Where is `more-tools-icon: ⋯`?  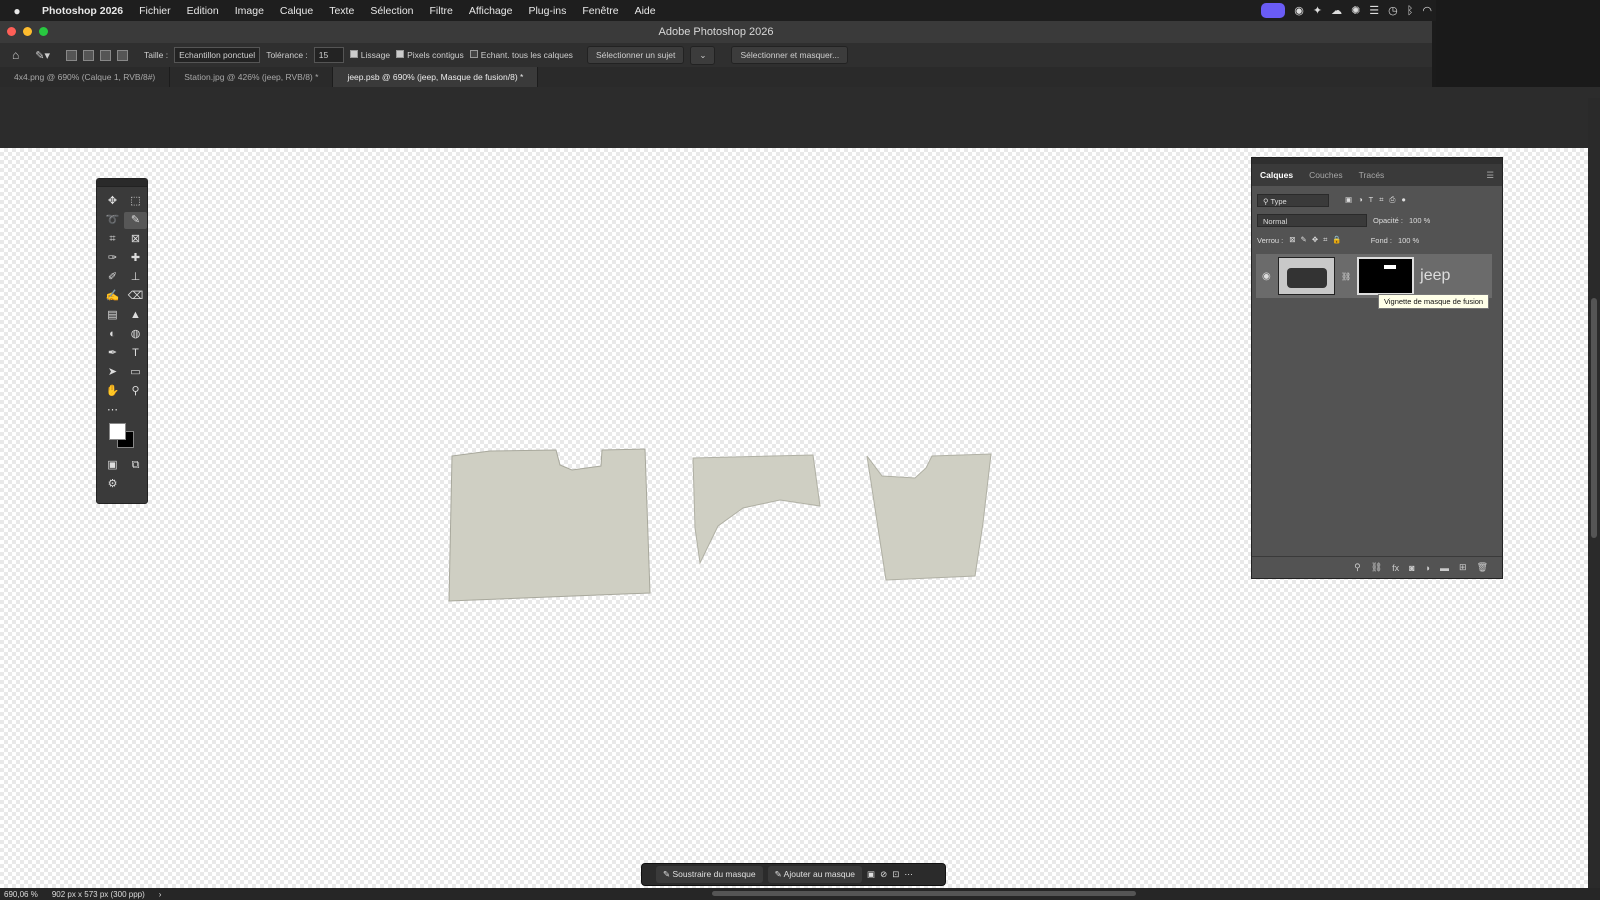 more-tools-icon: ⋯ is located at coordinates (112, 410).